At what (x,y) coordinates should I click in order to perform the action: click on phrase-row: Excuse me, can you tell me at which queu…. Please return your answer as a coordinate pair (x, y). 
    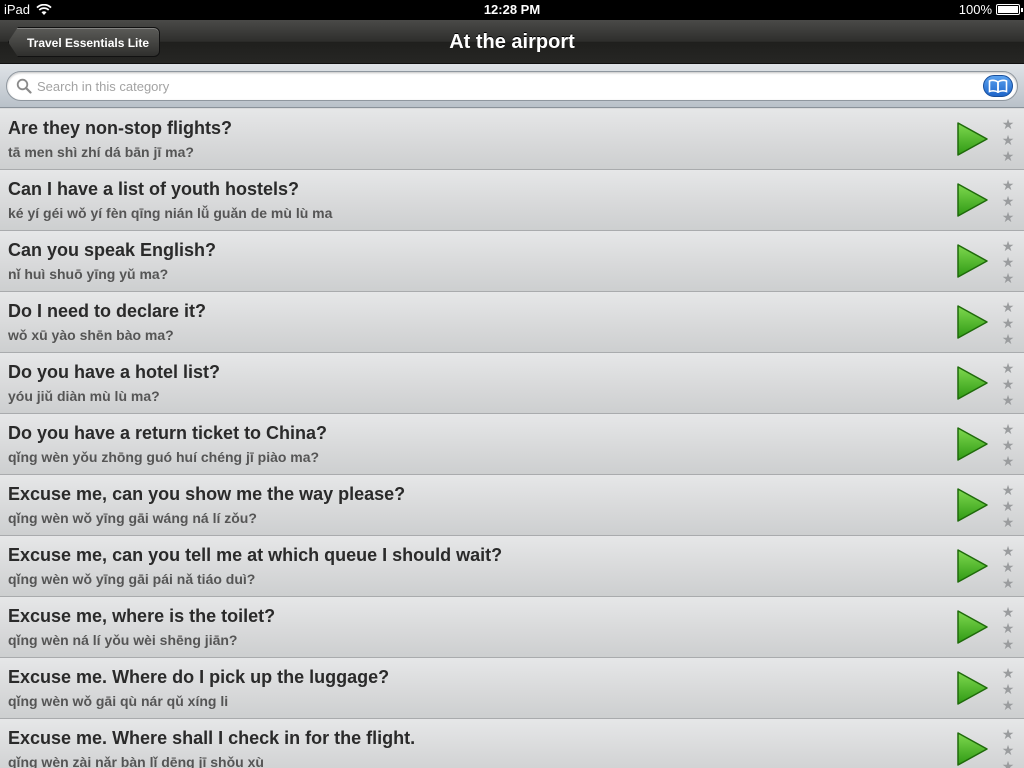
    Looking at the image, I should click on (512, 566).